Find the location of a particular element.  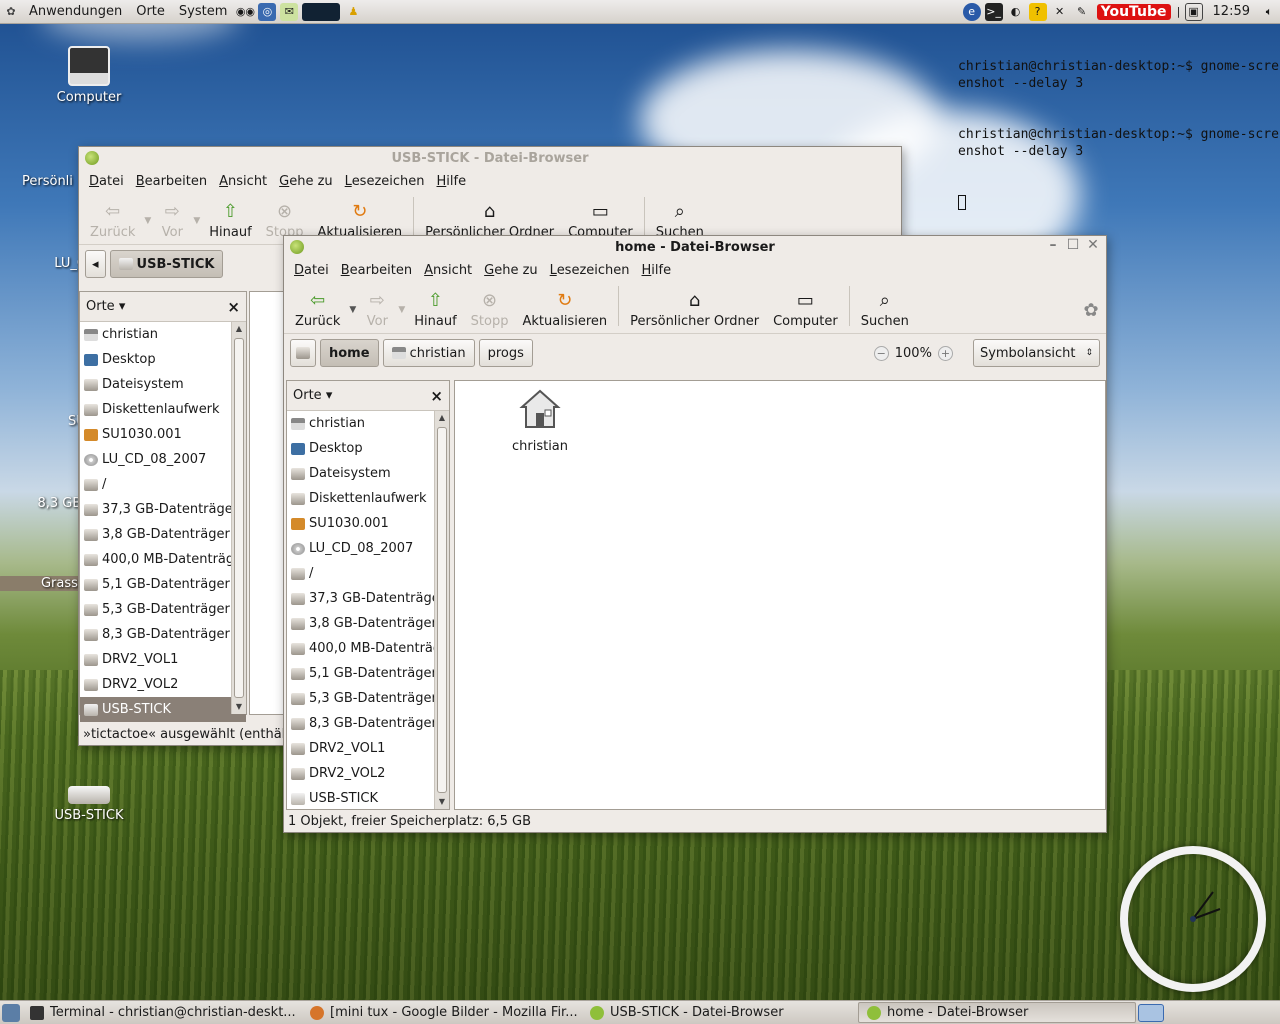

back-button: ⇦ Zurück is located at coordinates (317, 309).